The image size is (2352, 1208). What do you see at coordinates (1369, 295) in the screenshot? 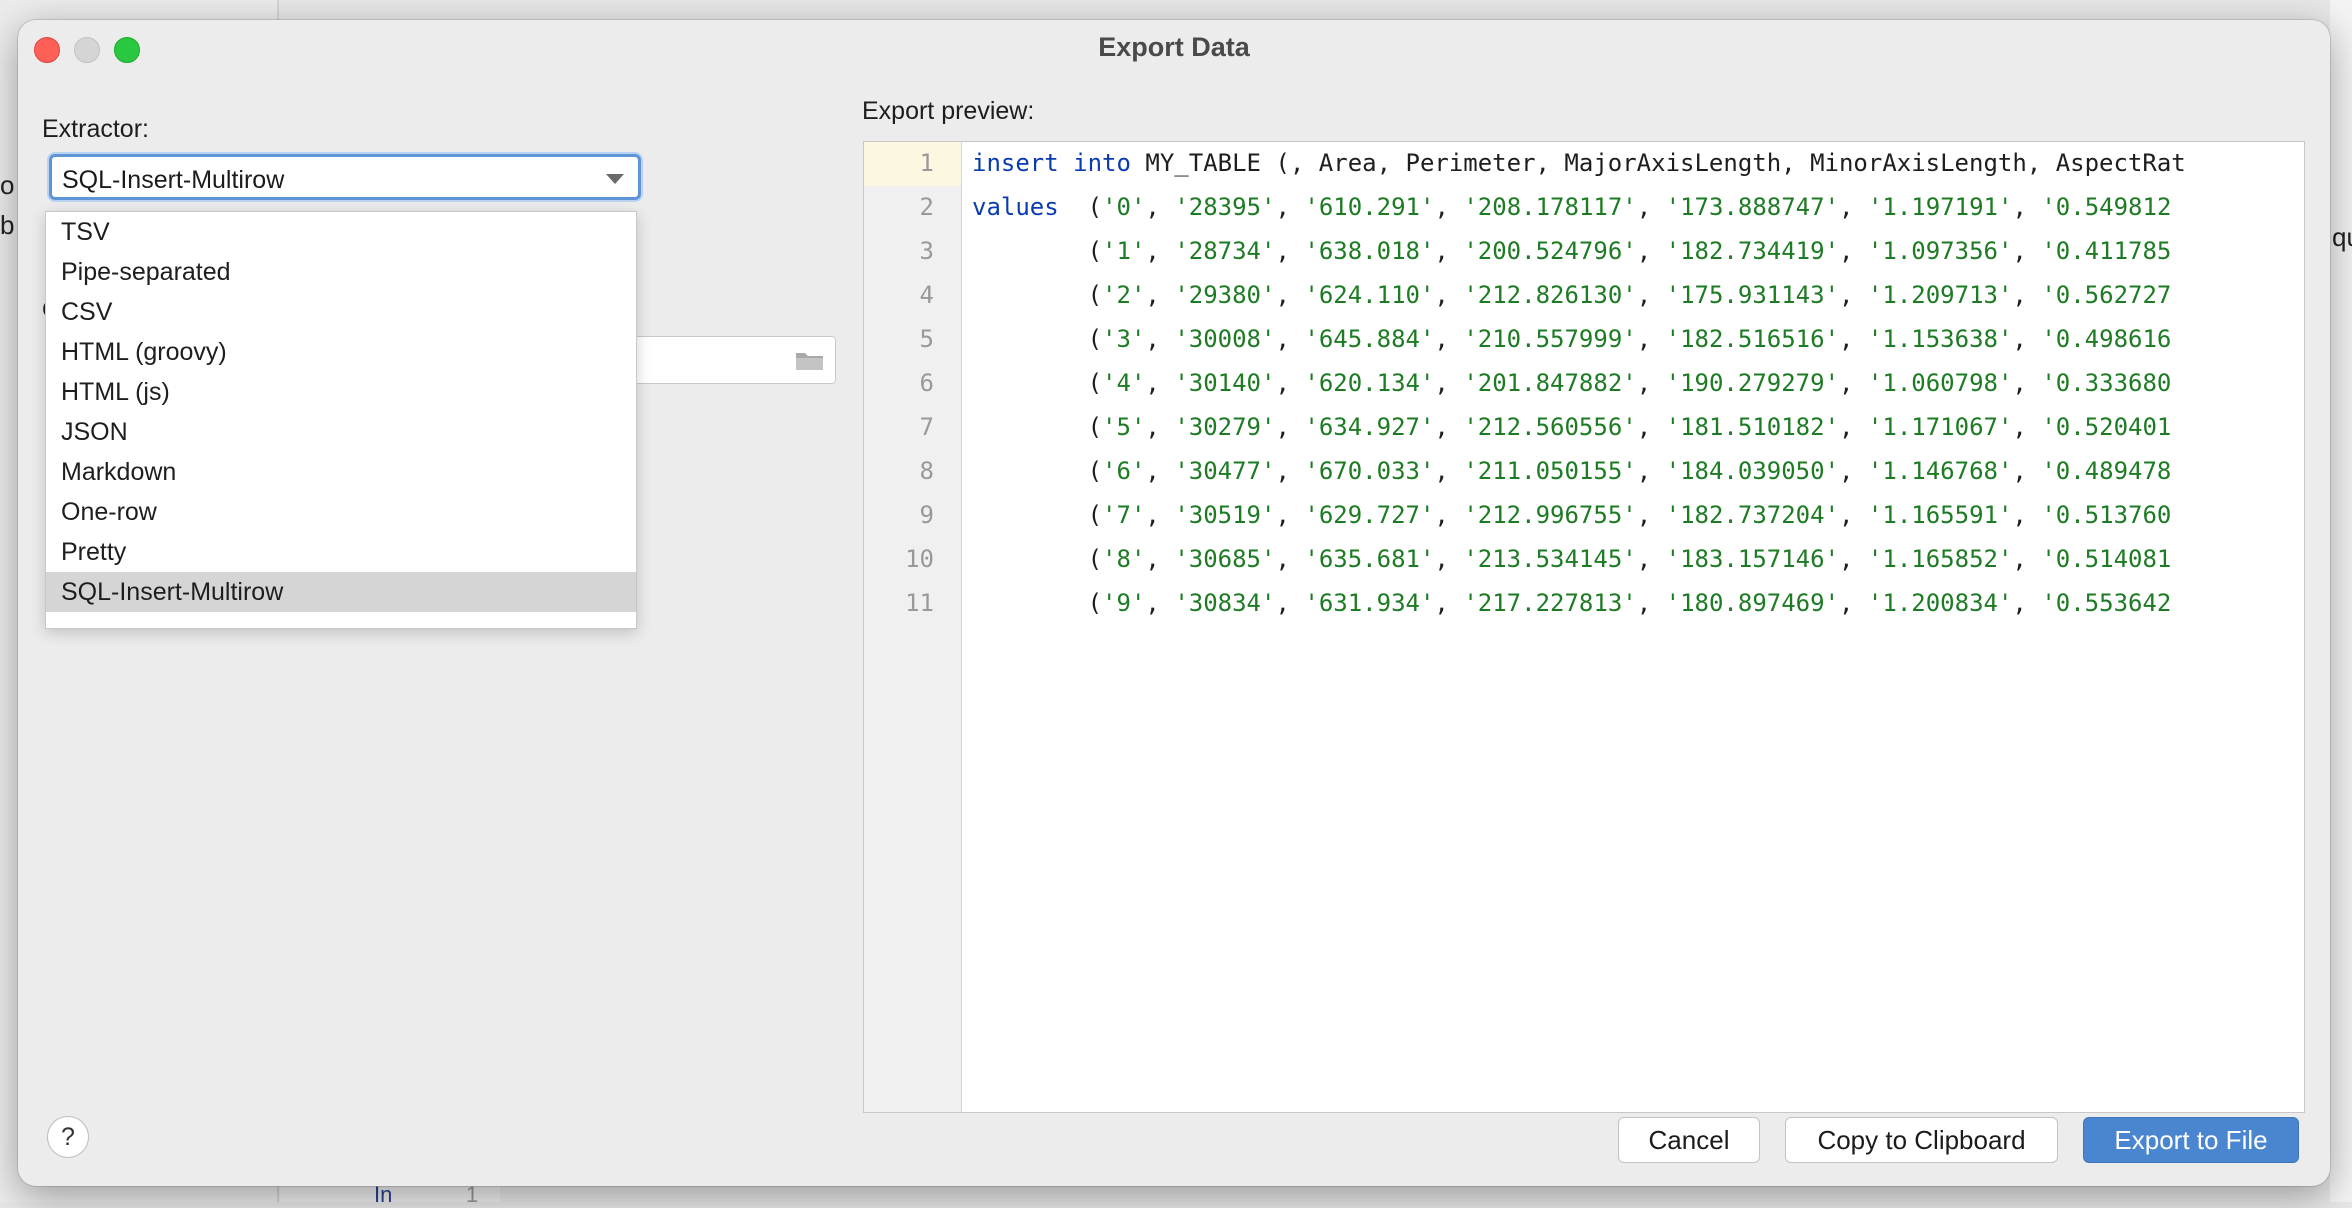
I see `code-string: '624.110'` at bounding box center [1369, 295].